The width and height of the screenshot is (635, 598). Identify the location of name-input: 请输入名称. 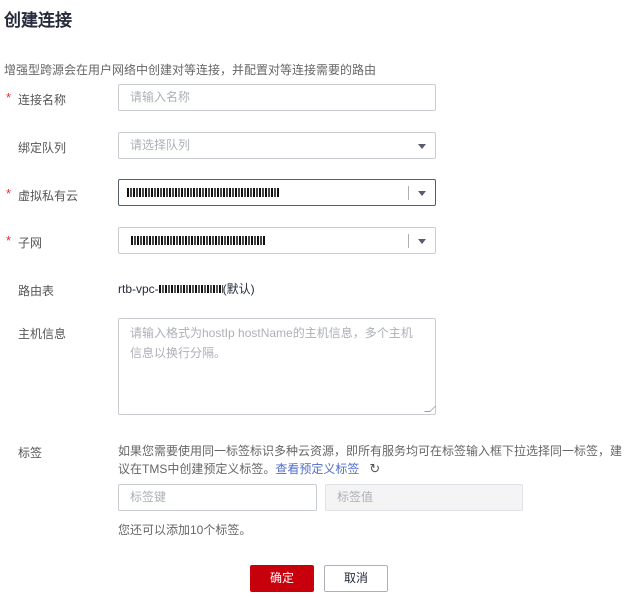
(277, 97).